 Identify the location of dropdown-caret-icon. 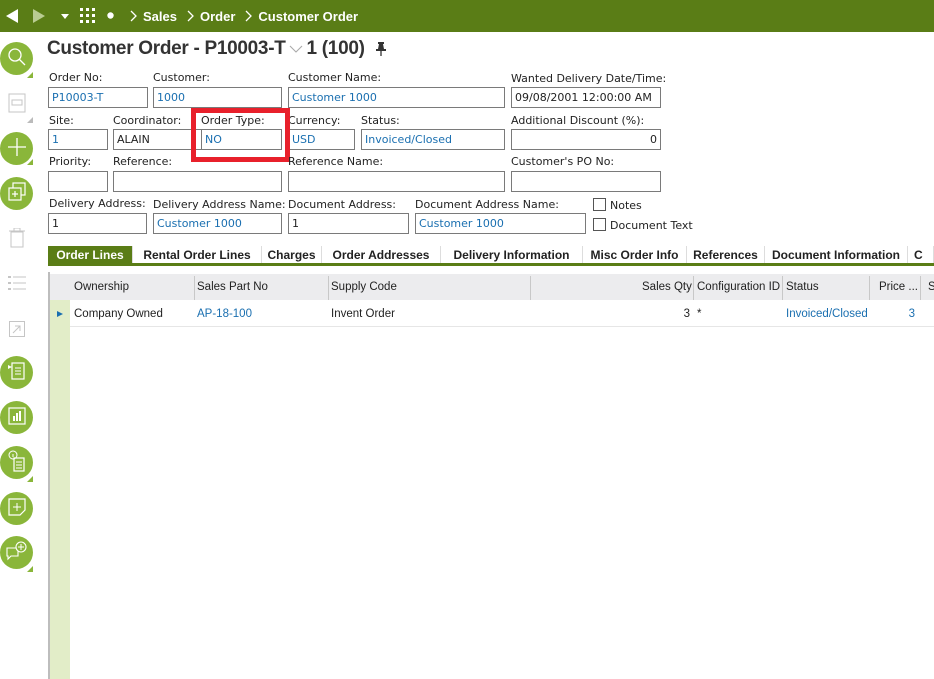
(65, 16).